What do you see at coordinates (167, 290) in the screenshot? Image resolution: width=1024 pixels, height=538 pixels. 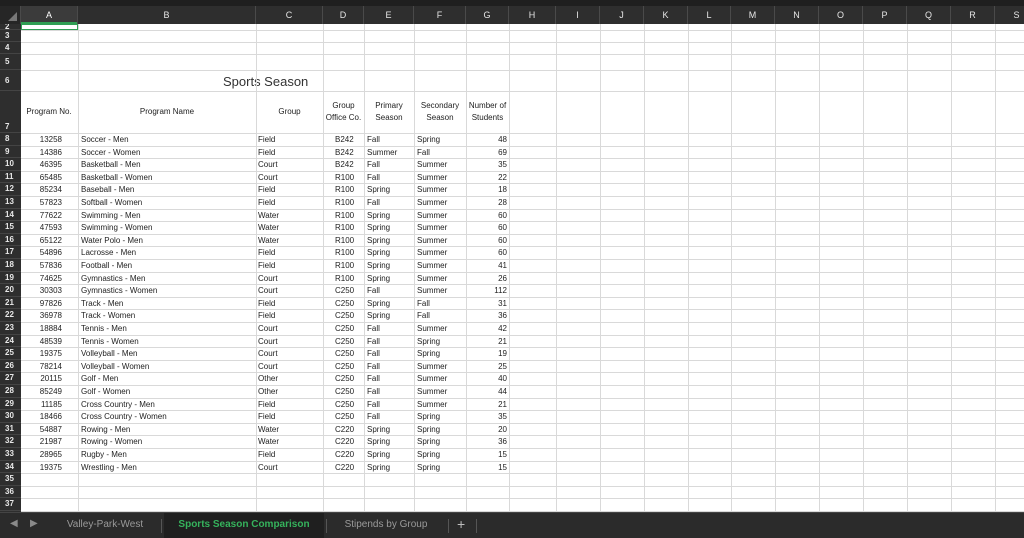 I see `program-name-cell: Gymnastics - Women` at bounding box center [167, 290].